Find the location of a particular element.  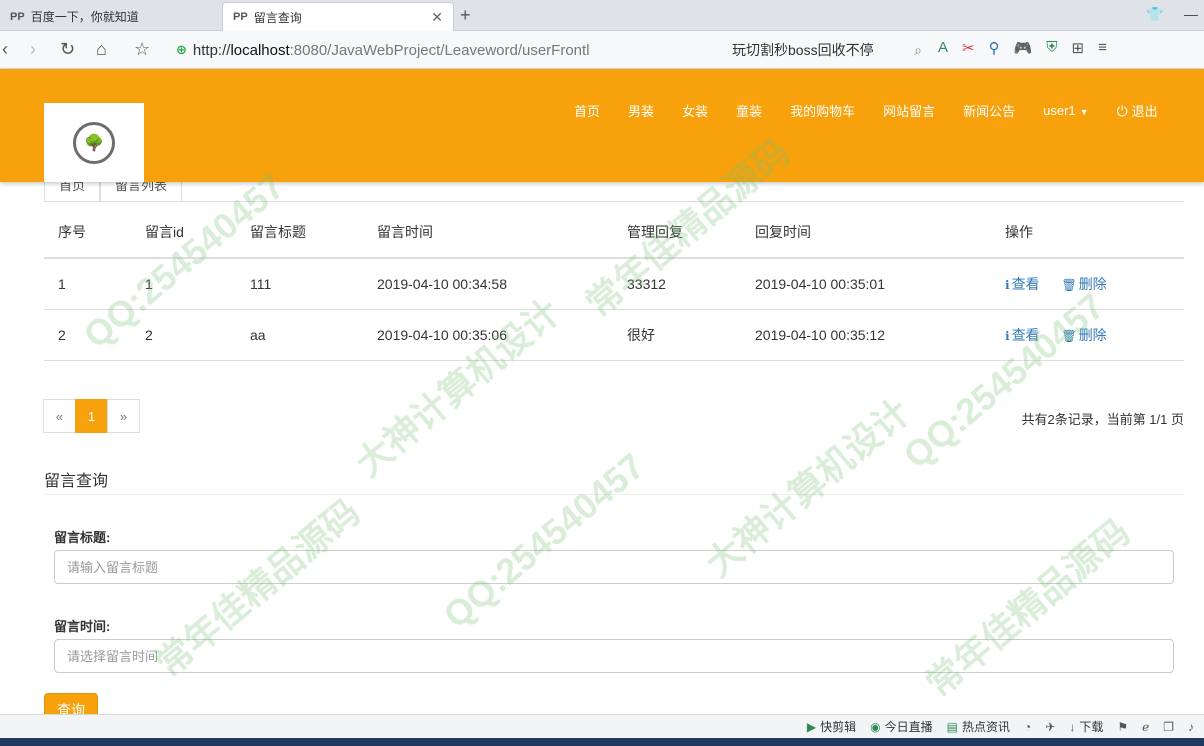

nav-women: 女装 is located at coordinates (695, 110).